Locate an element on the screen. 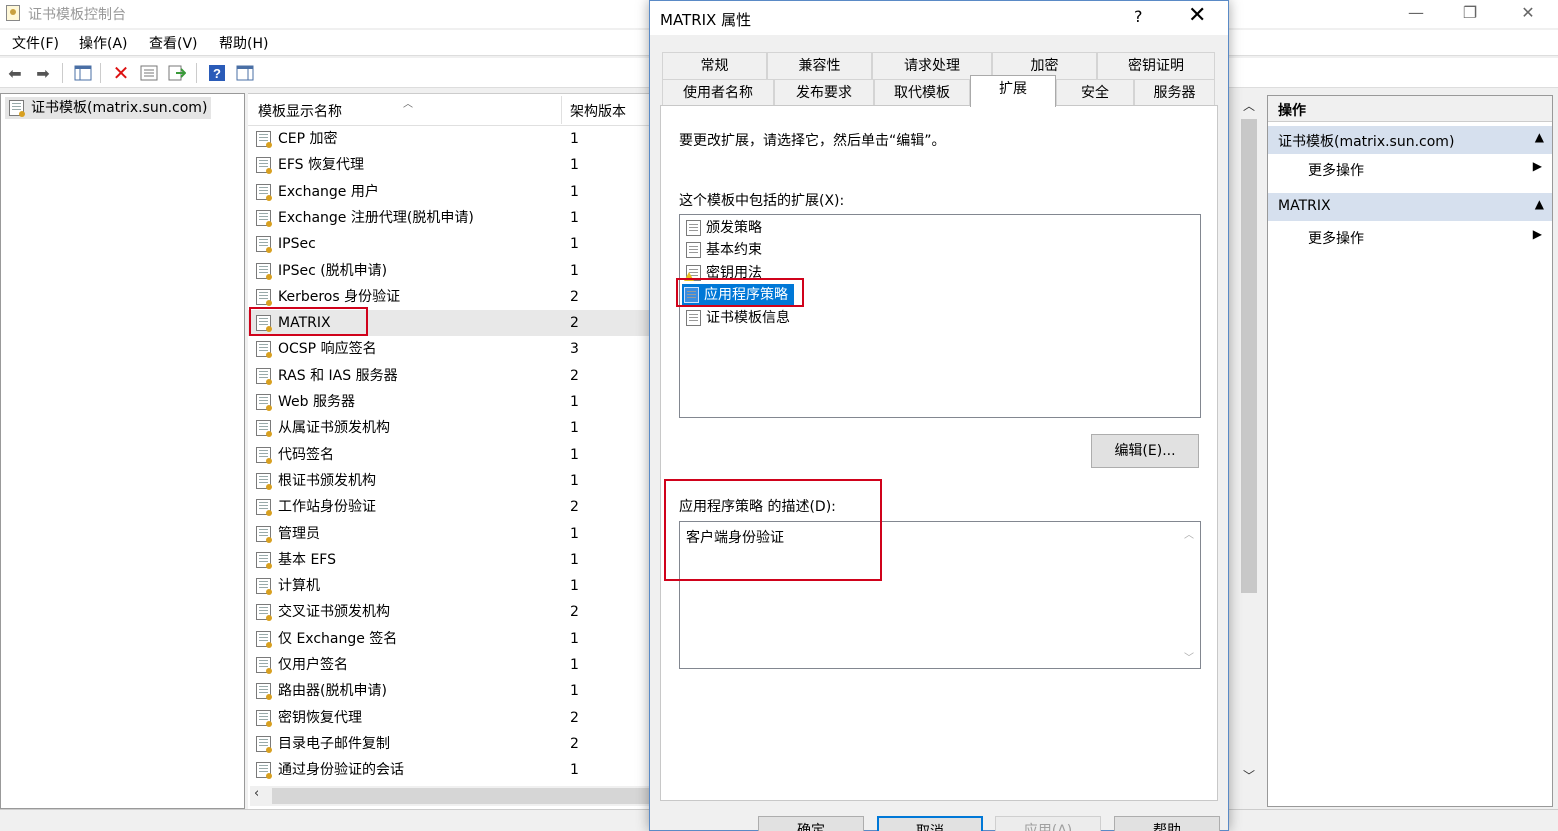  help-button: 帮助 is located at coordinates (1167, 823).